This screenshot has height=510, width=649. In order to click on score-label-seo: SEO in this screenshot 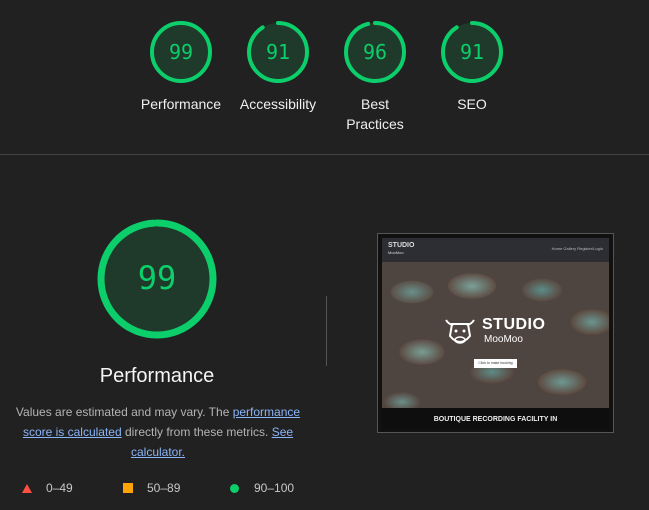, I will do `click(472, 104)`.